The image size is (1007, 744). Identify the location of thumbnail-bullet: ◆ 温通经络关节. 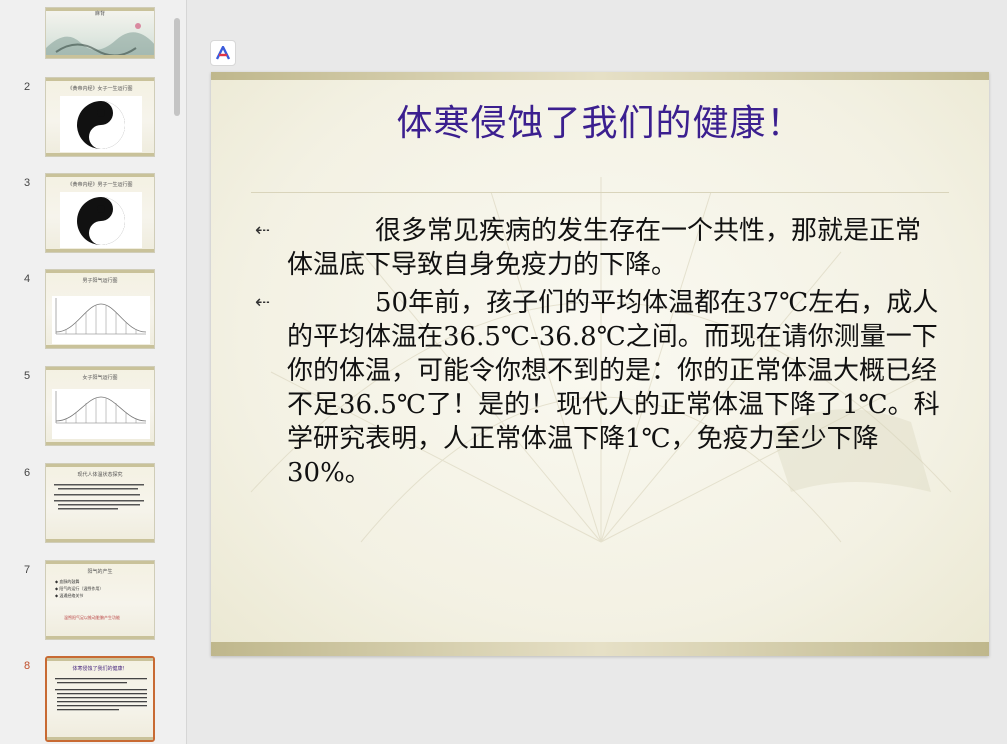
(69, 595).